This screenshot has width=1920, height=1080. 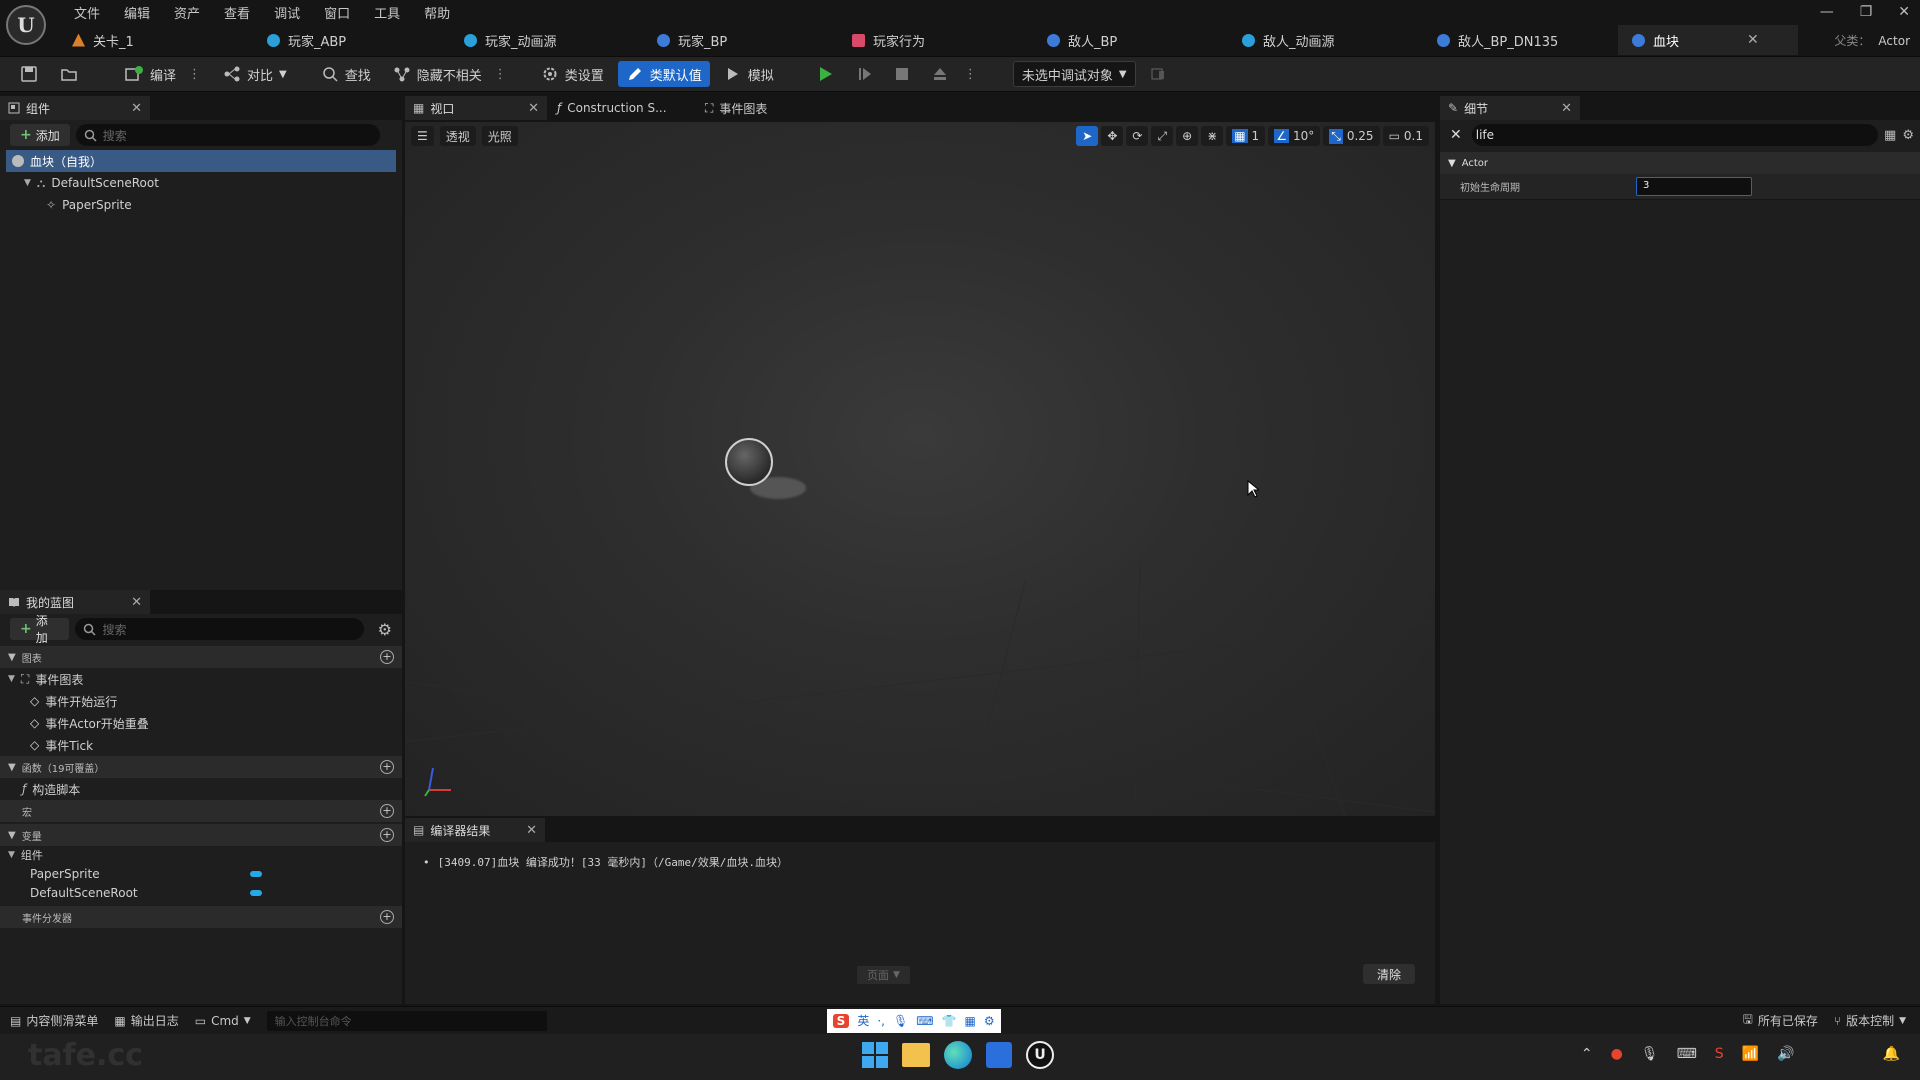 I want to click on expand-arrow-icon: ▼, so click(x=27, y=183).